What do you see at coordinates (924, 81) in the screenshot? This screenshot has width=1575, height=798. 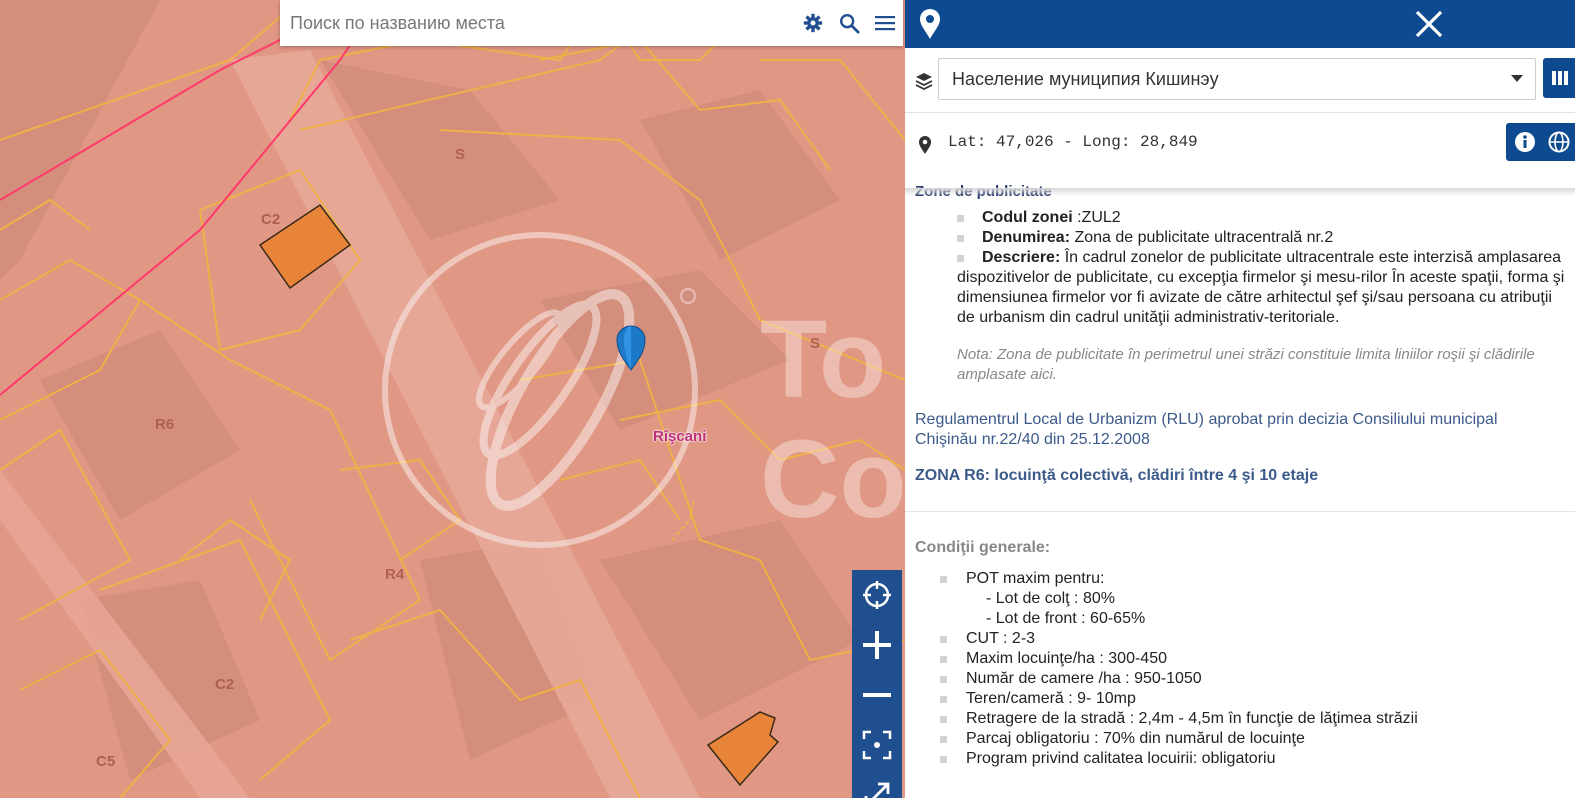 I see `layers-icon` at bounding box center [924, 81].